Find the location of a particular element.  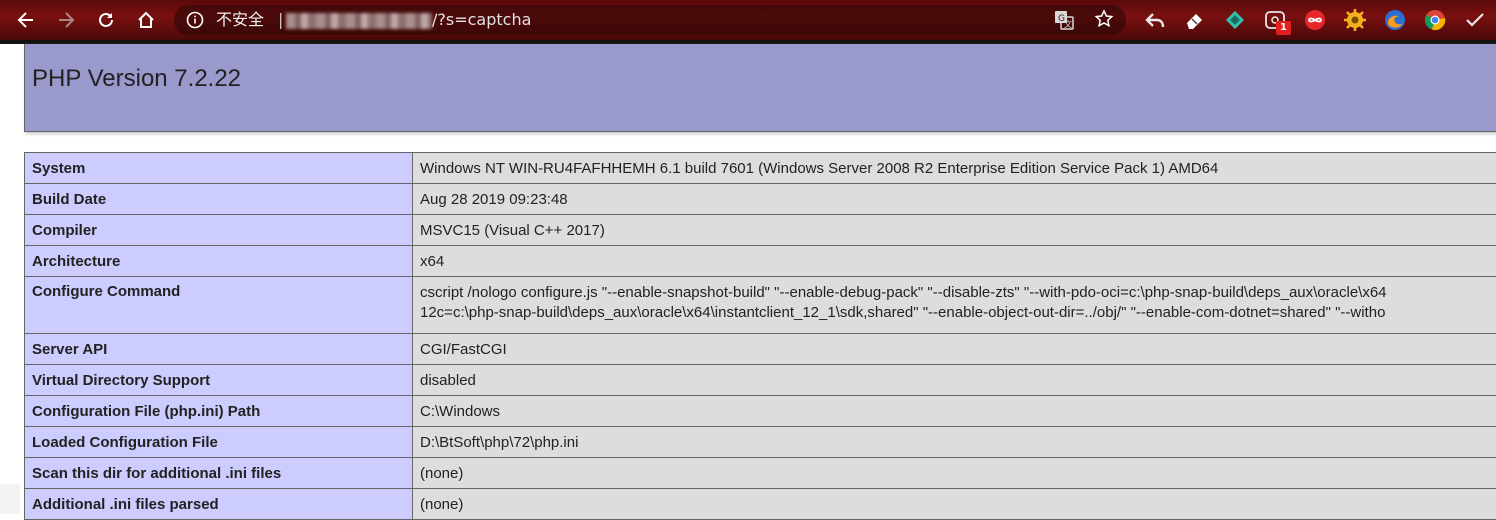

home-button is located at coordinates (146, 20).